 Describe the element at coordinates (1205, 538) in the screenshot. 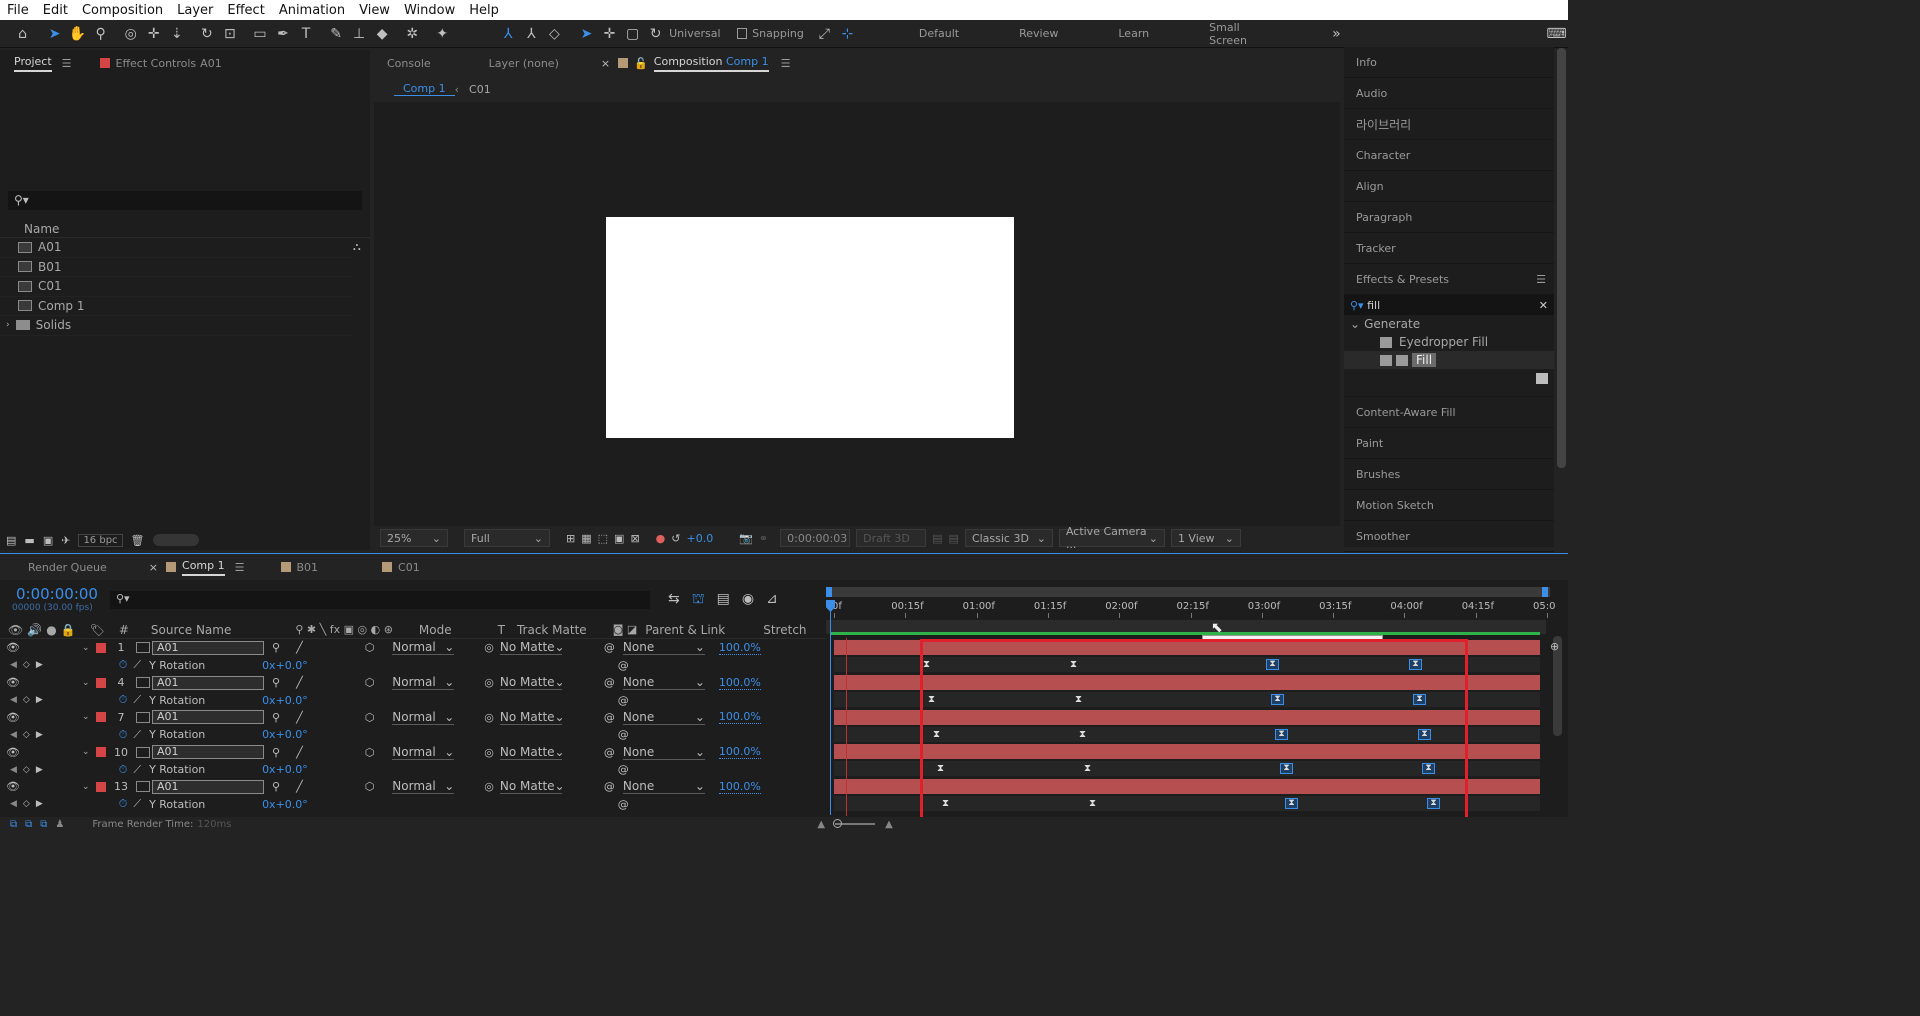

I see `views-dropdown: 1 View ⌄` at that location.